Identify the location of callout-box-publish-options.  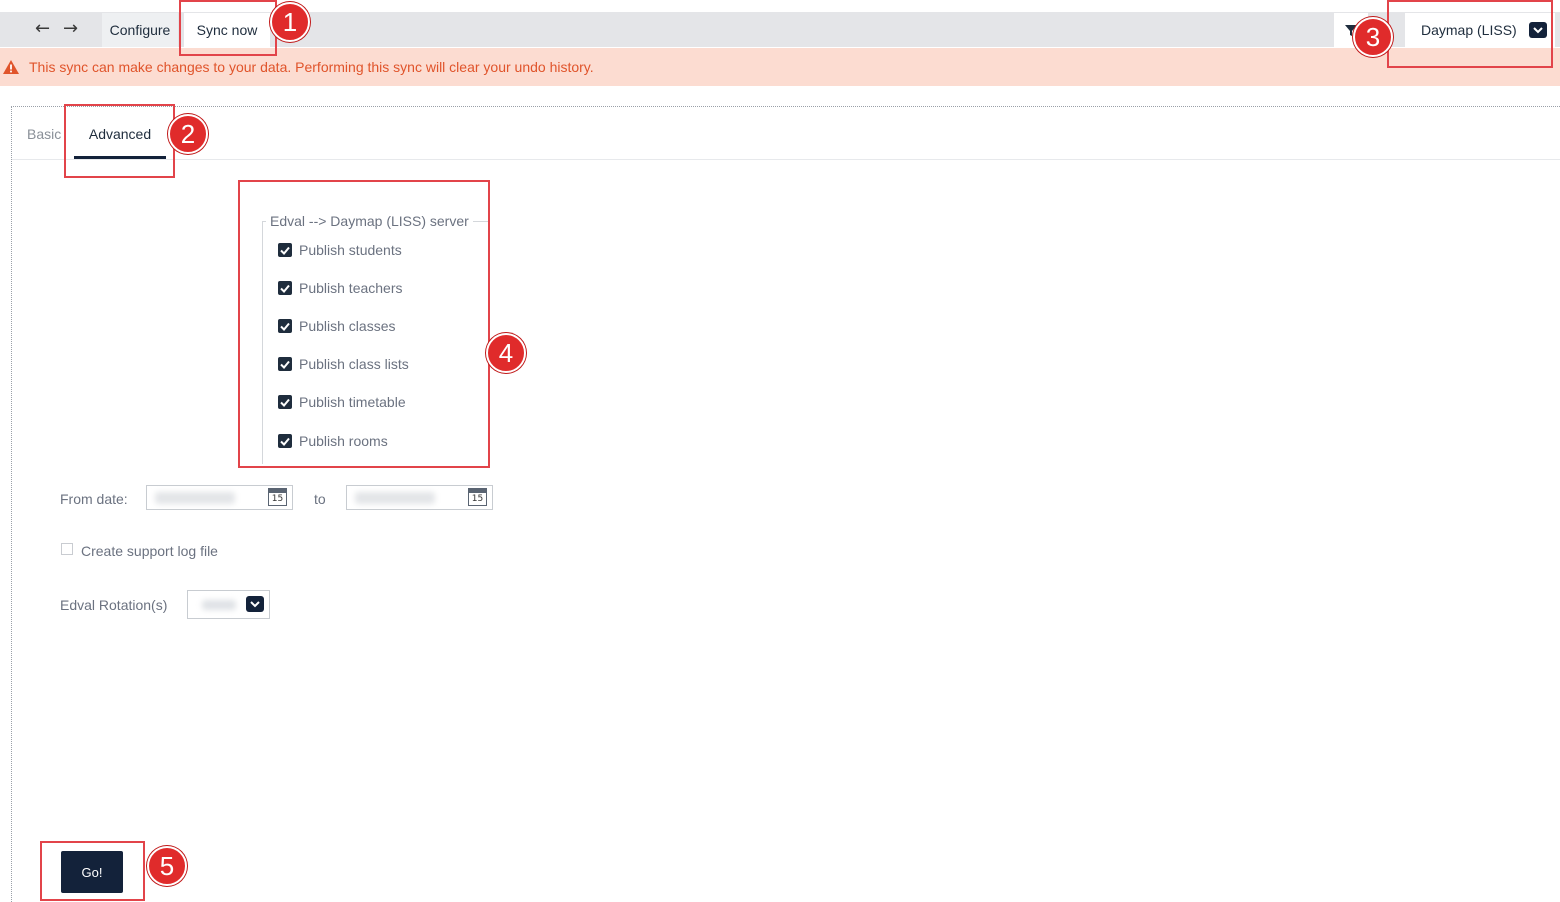
(364, 324).